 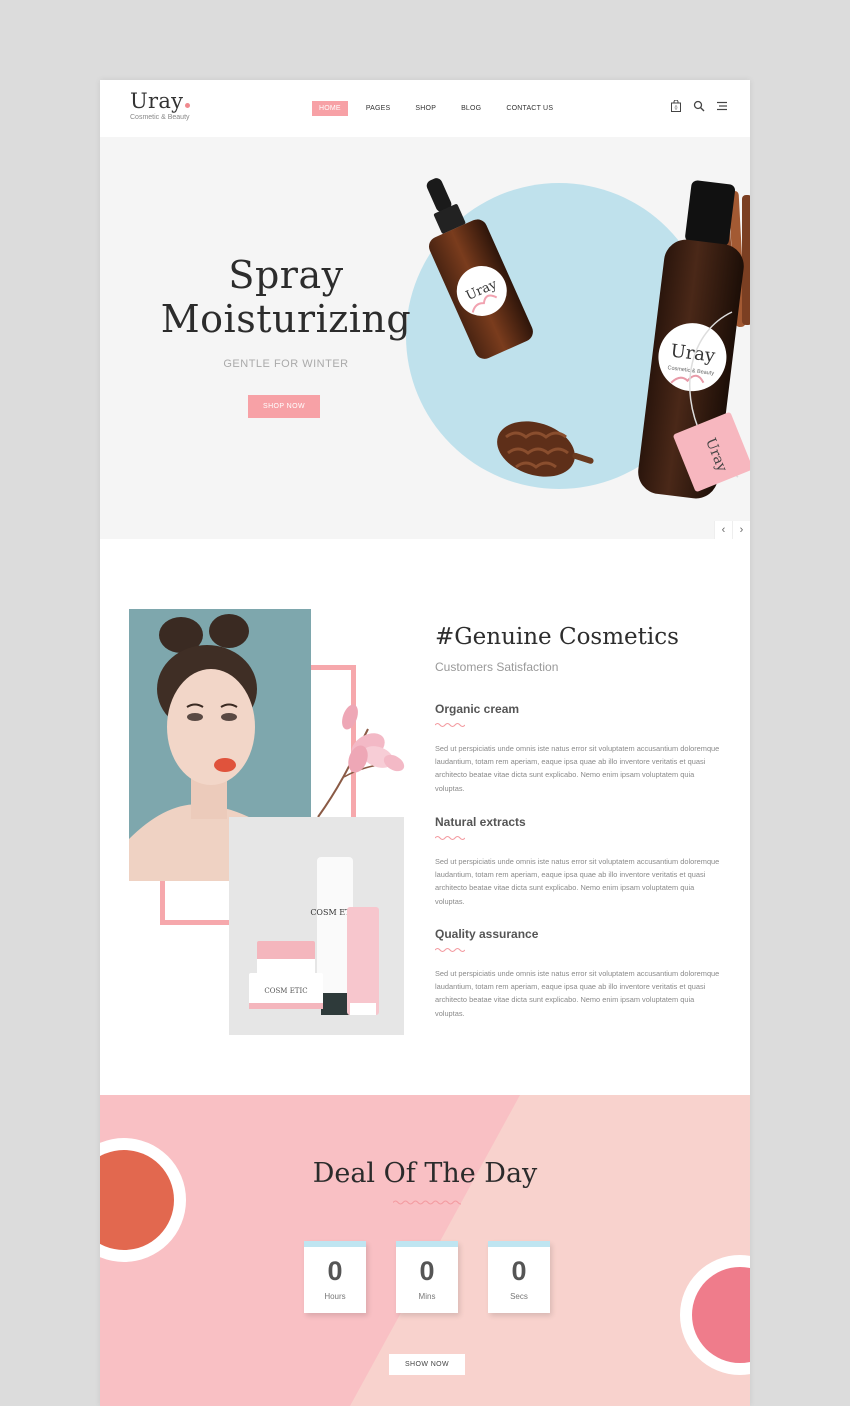 What do you see at coordinates (427, 1364) in the screenshot?
I see `show-now-button: SHOW NOW` at bounding box center [427, 1364].